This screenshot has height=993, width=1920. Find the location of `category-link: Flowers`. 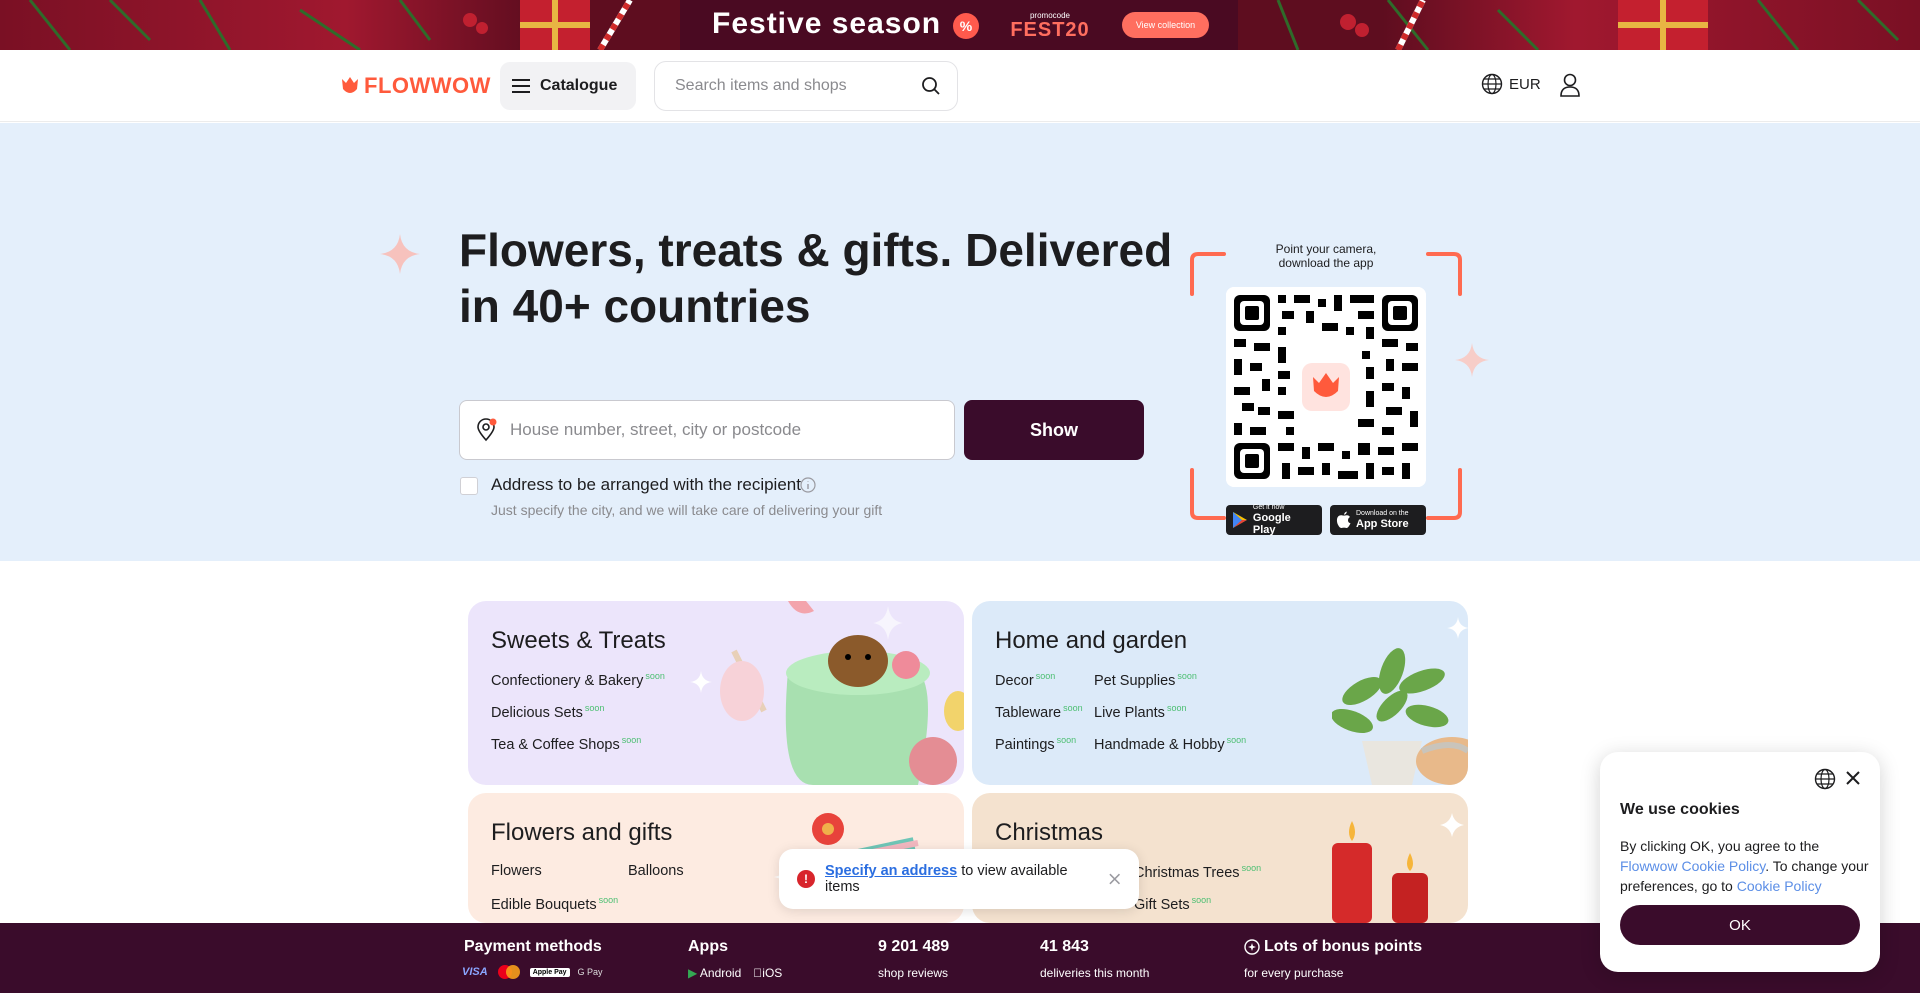

category-link: Flowers is located at coordinates (516, 871).